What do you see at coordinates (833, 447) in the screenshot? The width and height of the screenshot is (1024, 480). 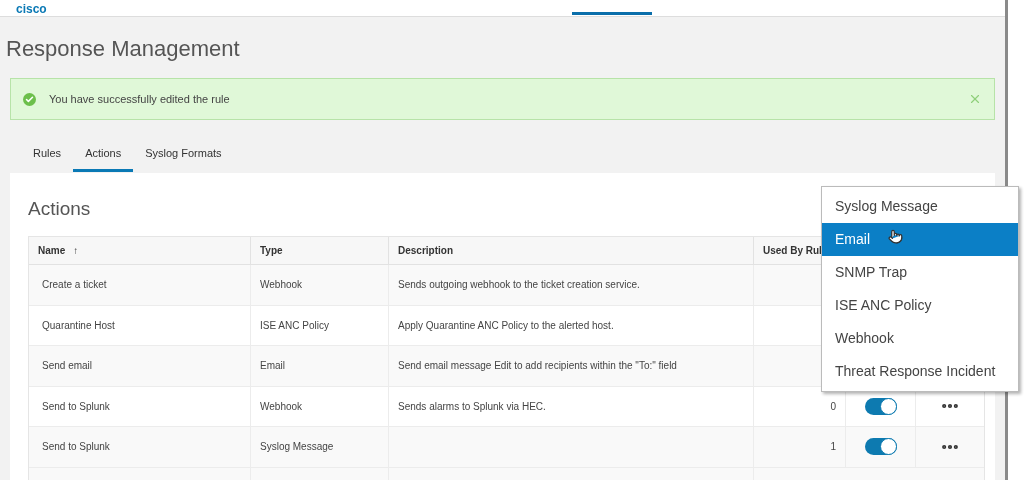 I see `rule-count: 1` at bounding box center [833, 447].